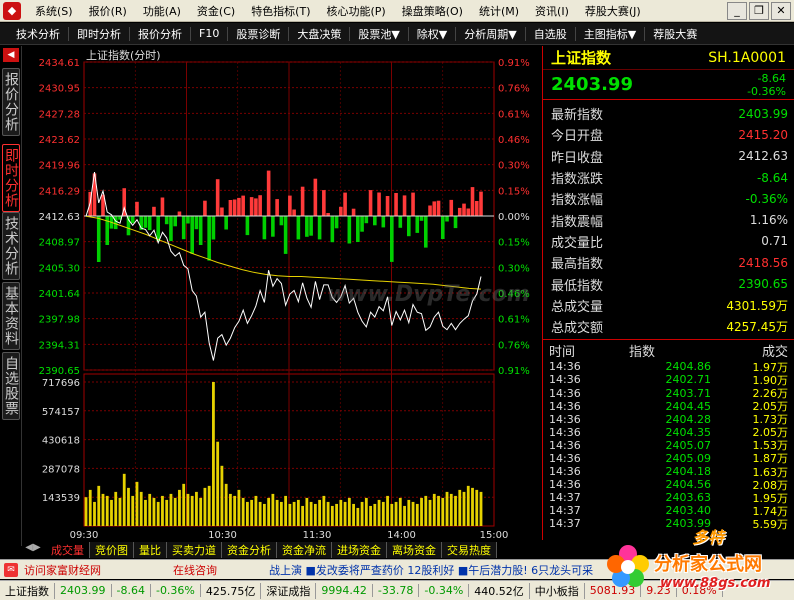 Image resolution: width=794 pixels, height=600 pixels. What do you see at coordinates (642, 352) in the screenshot?
I see `ticks-header-price: 指数` at bounding box center [642, 352].